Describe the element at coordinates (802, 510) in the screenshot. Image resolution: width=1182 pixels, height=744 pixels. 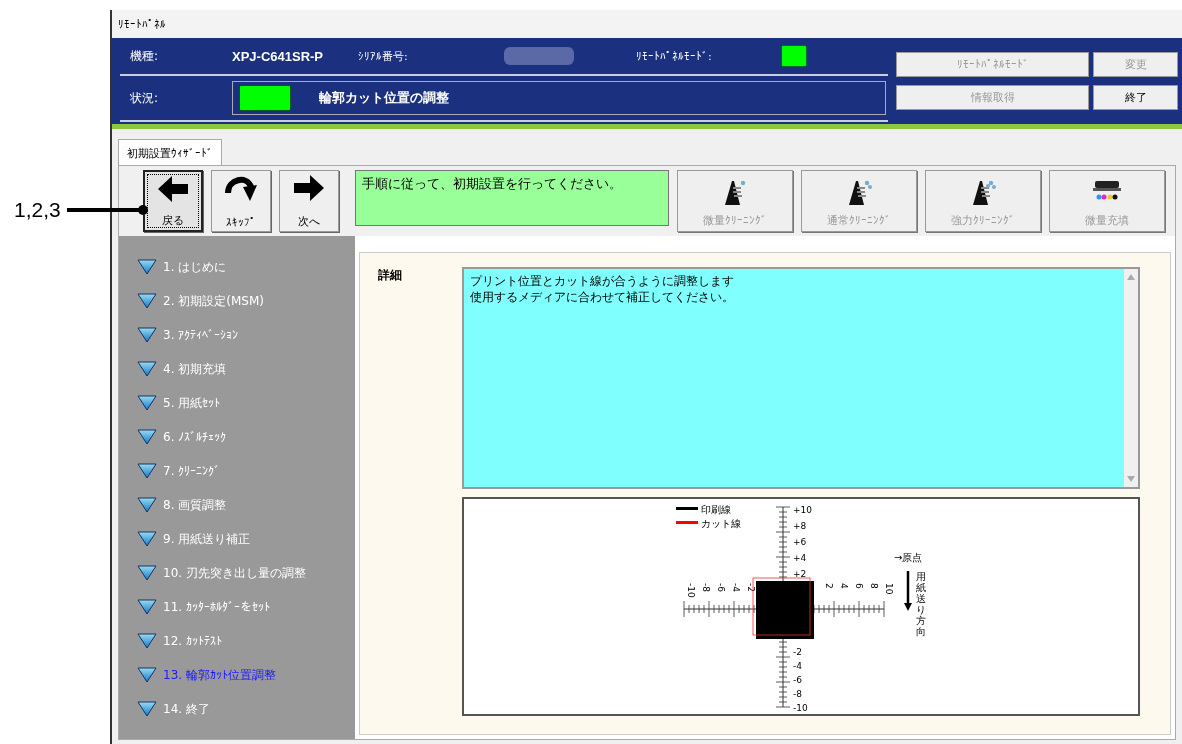
I see `ruler-label: +10` at that location.